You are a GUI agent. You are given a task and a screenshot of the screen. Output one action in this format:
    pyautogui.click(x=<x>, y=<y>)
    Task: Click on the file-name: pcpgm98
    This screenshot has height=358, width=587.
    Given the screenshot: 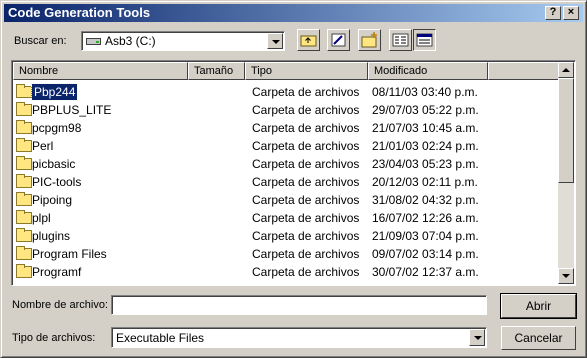 What is the action you would take?
    pyautogui.click(x=57, y=128)
    